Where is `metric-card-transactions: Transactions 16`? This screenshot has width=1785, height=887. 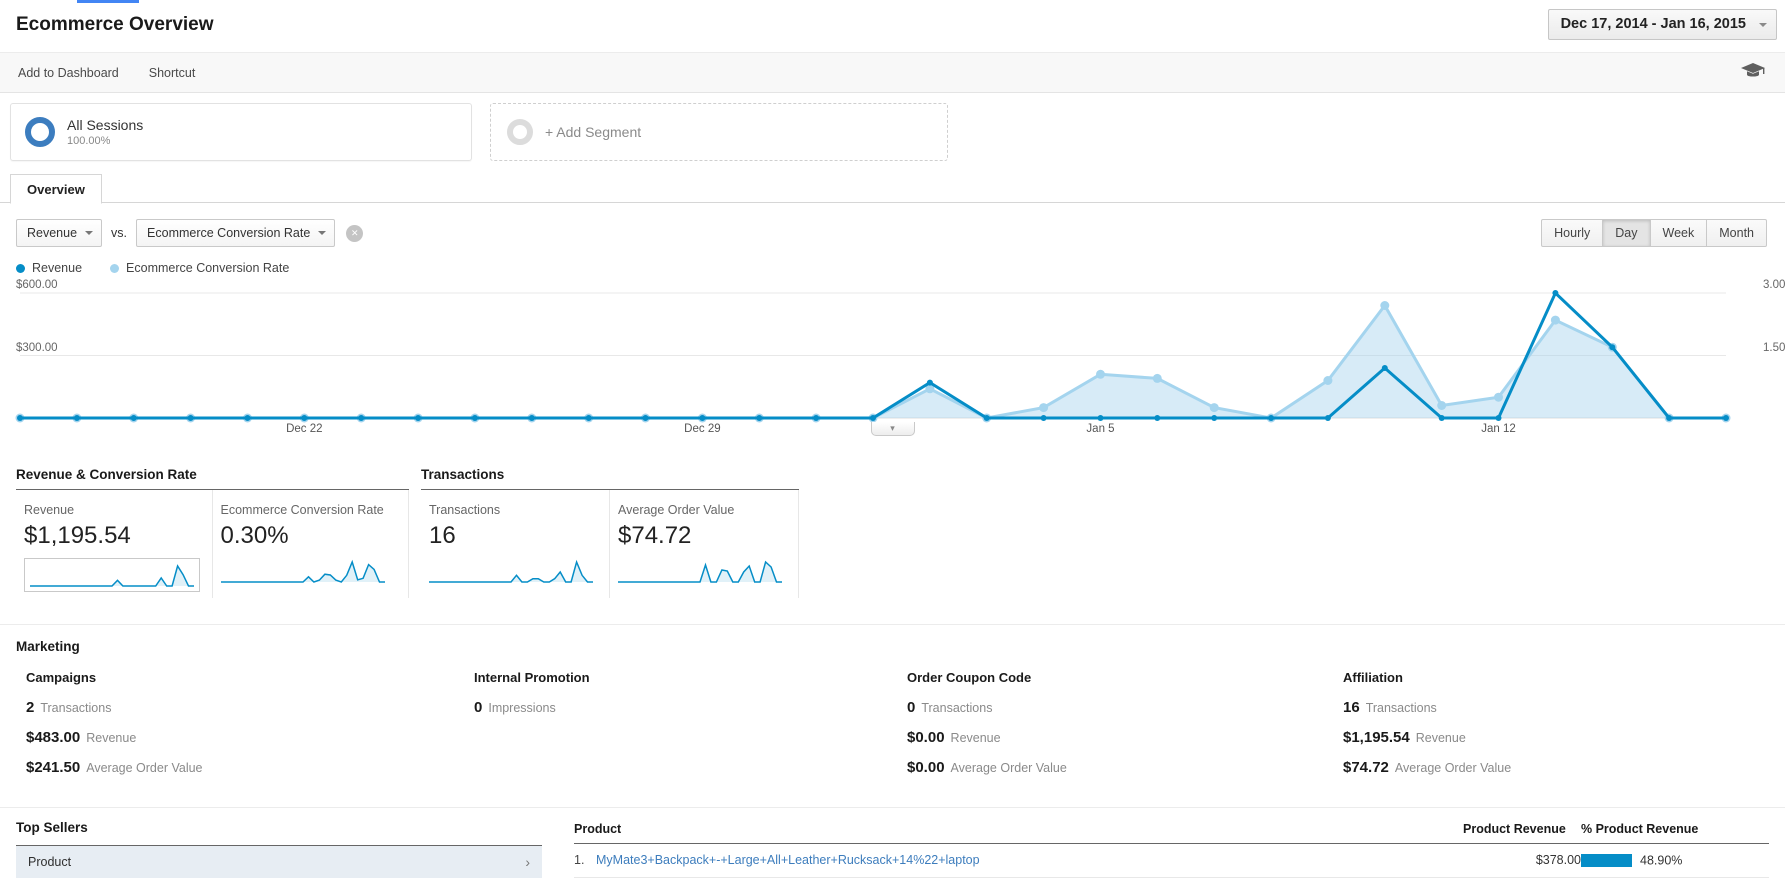 metric-card-transactions: Transactions 16 is located at coordinates (515, 544).